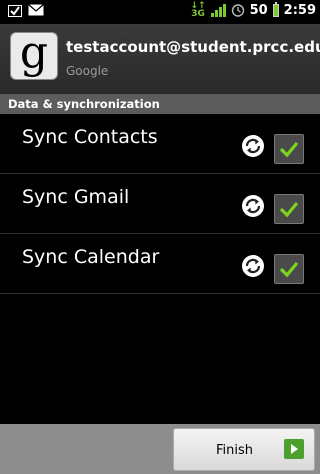 Image resolution: width=320 pixels, height=474 pixels. I want to click on finish-button: Finish, so click(244, 449).